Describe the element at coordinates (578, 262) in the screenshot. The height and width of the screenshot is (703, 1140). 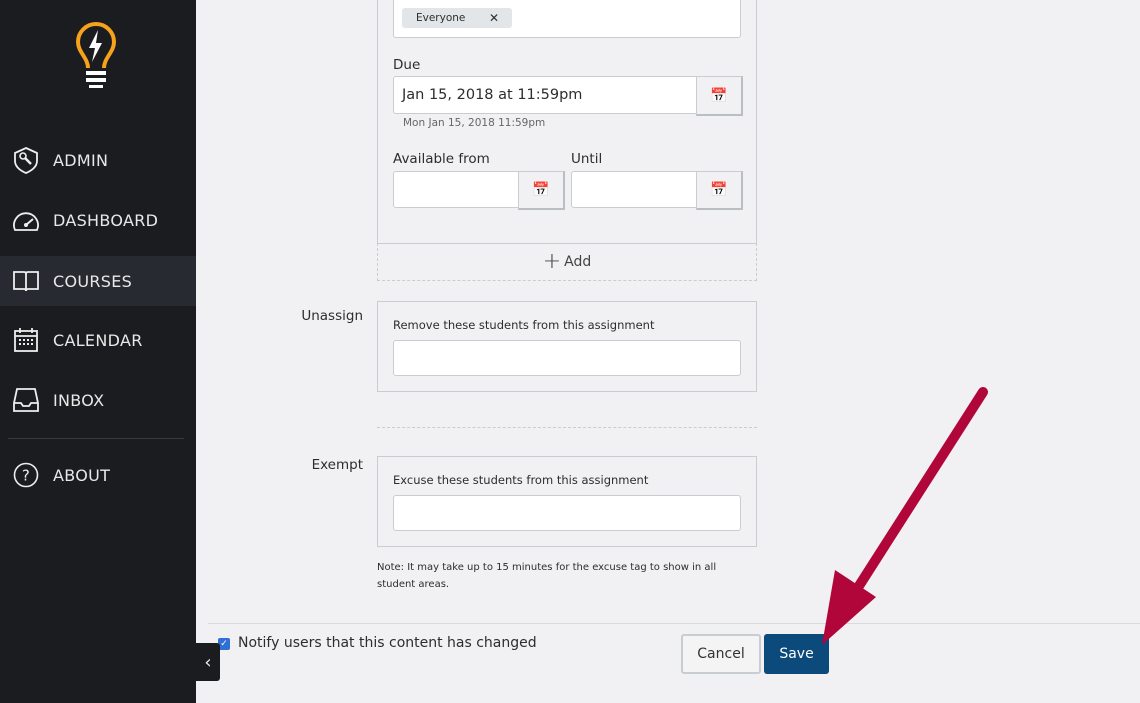
I see `add-label: Add` at that location.